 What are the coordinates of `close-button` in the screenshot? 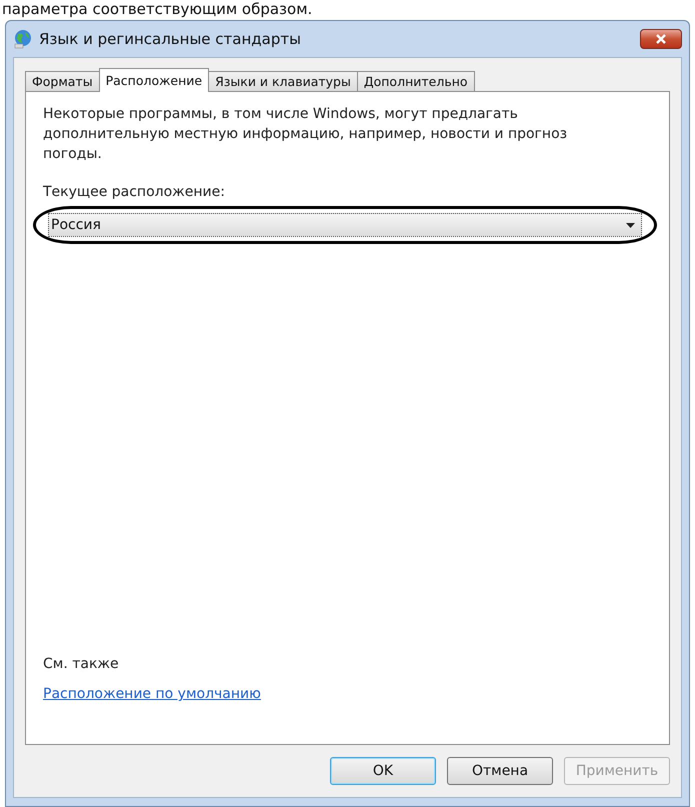 It's located at (661, 39).